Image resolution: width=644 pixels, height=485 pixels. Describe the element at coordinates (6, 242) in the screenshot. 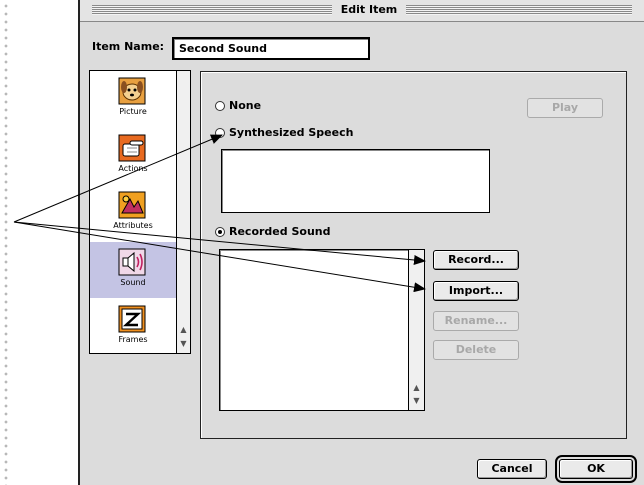

I see `page-margin-dots` at that location.